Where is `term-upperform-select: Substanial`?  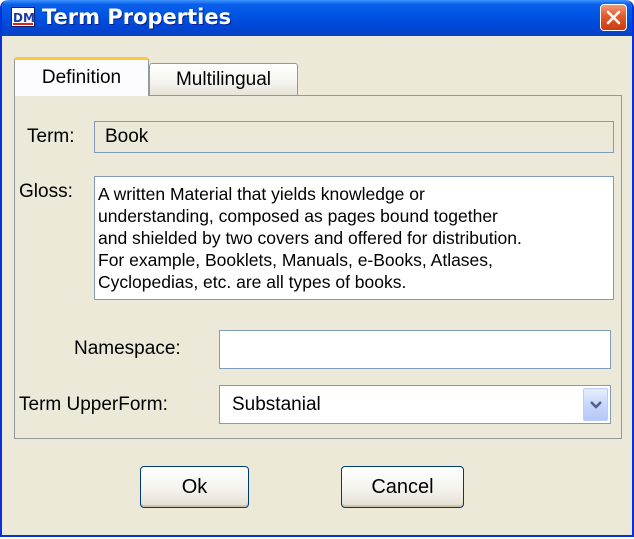
term-upperform-select: Substanial is located at coordinates (415, 404).